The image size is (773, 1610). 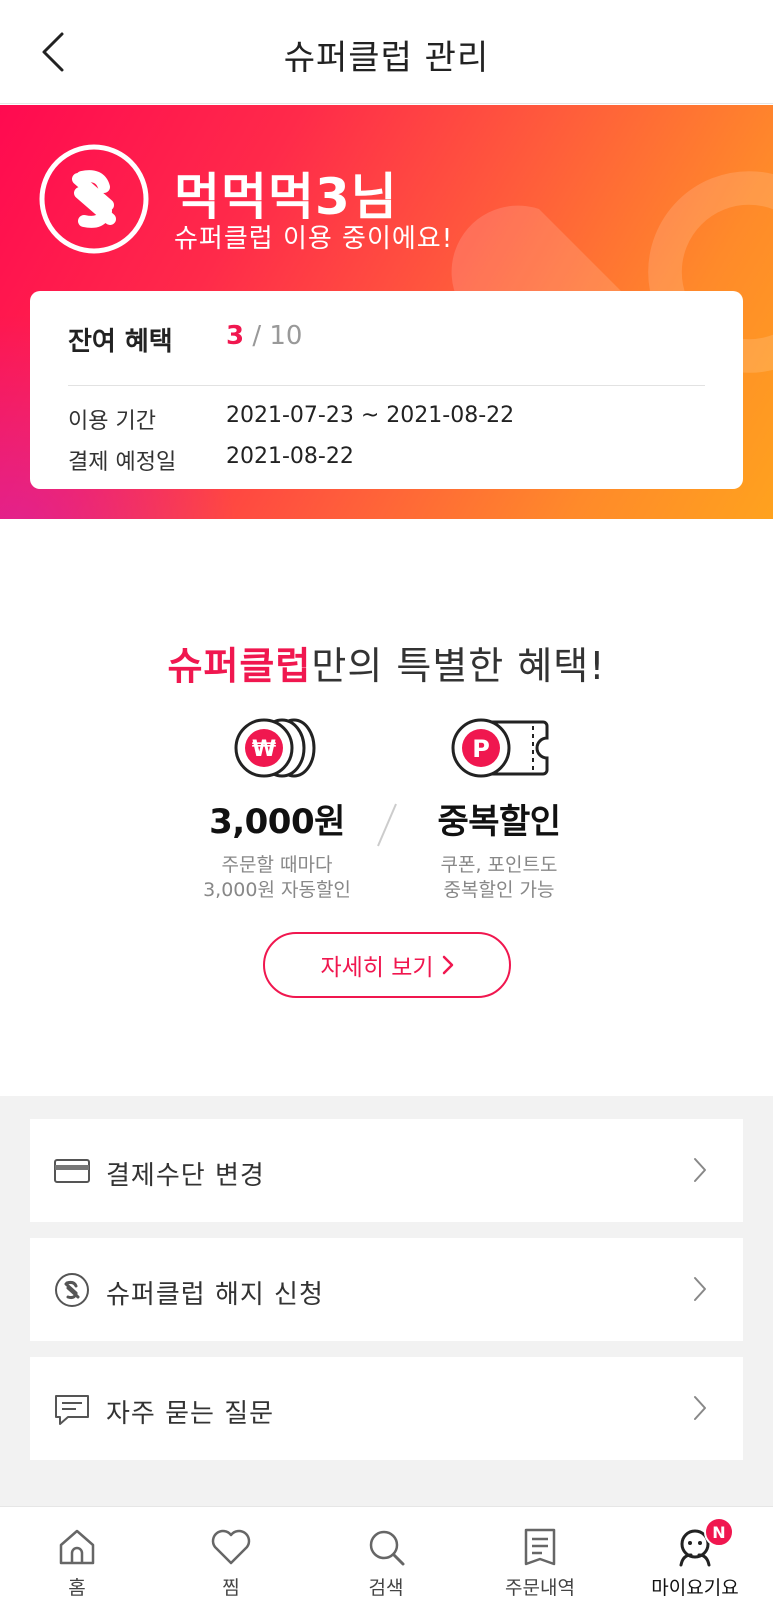 What do you see at coordinates (277, 822) in the screenshot?
I see `benefit-main: 3,000원` at bounding box center [277, 822].